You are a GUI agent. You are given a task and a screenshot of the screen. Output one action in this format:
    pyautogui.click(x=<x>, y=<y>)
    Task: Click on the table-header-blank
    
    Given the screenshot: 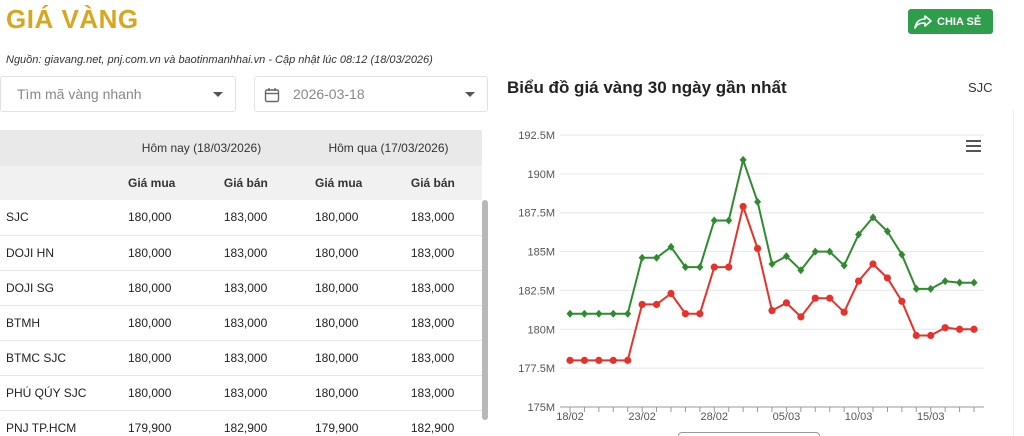 What is the action you would take?
    pyautogui.click(x=54, y=148)
    